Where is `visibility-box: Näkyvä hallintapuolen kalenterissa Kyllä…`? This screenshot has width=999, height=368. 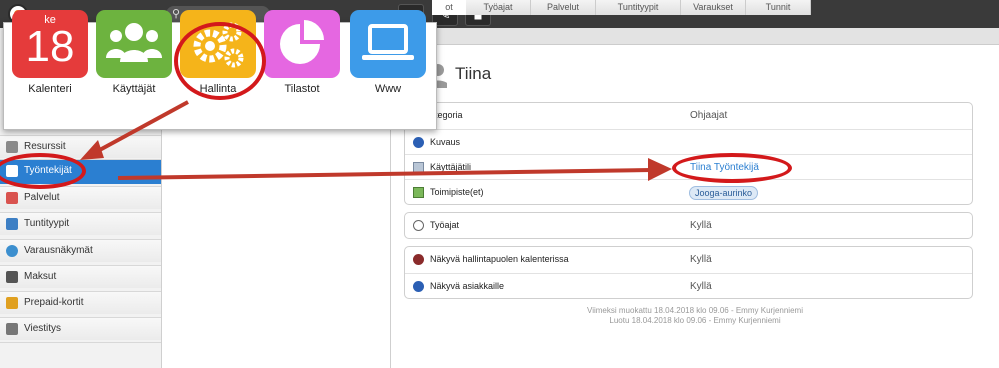
visibility-box: Näkyvä hallintapuolen kalenterissa Kyllä… is located at coordinates (688, 272).